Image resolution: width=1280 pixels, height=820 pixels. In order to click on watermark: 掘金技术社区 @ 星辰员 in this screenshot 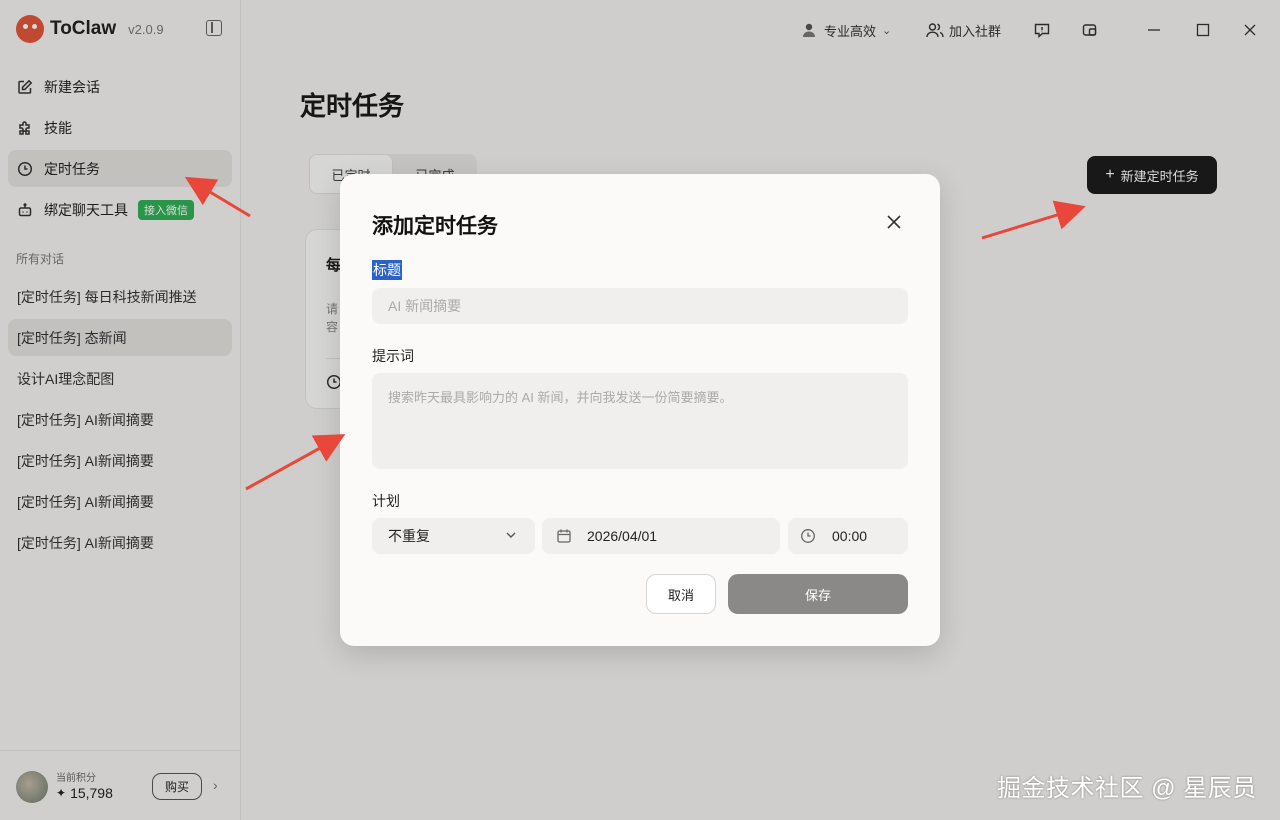, I will do `click(1127, 788)`.